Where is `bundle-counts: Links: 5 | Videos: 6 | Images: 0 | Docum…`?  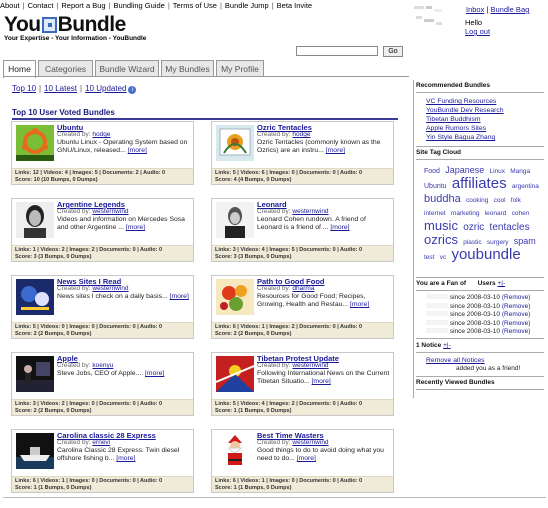
bundle-counts: Links: 5 | Videos: 6 | Images: 0 | Docum… is located at coordinates (289, 173).